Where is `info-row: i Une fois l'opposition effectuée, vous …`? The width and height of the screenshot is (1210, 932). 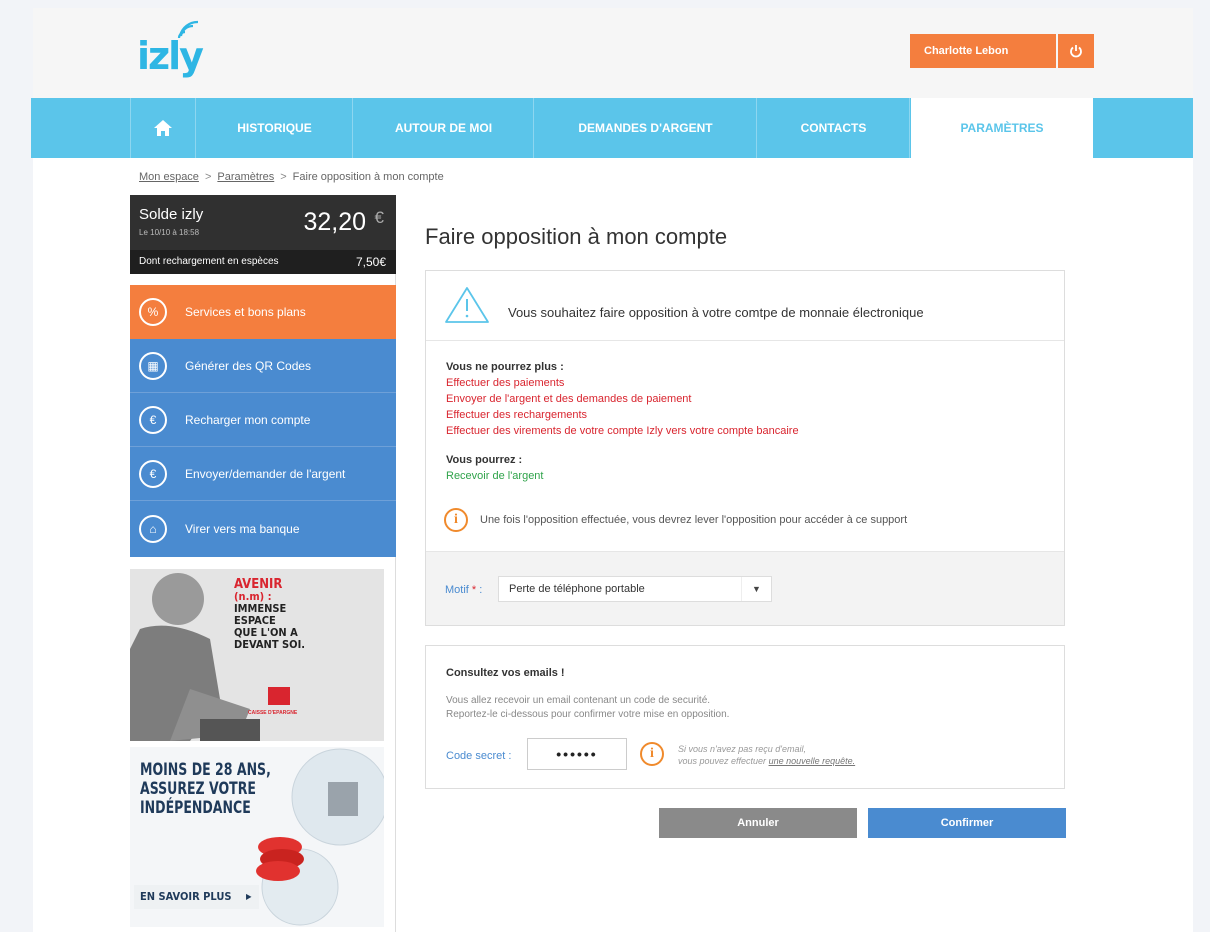 info-row: i Une fois l'opposition effectuée, vous … is located at coordinates (675, 520).